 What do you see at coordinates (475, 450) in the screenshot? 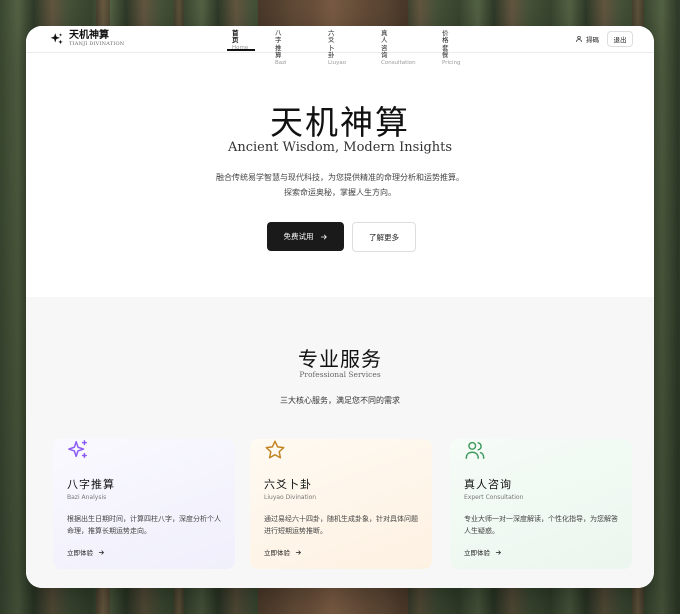
I see `users-icon` at bounding box center [475, 450].